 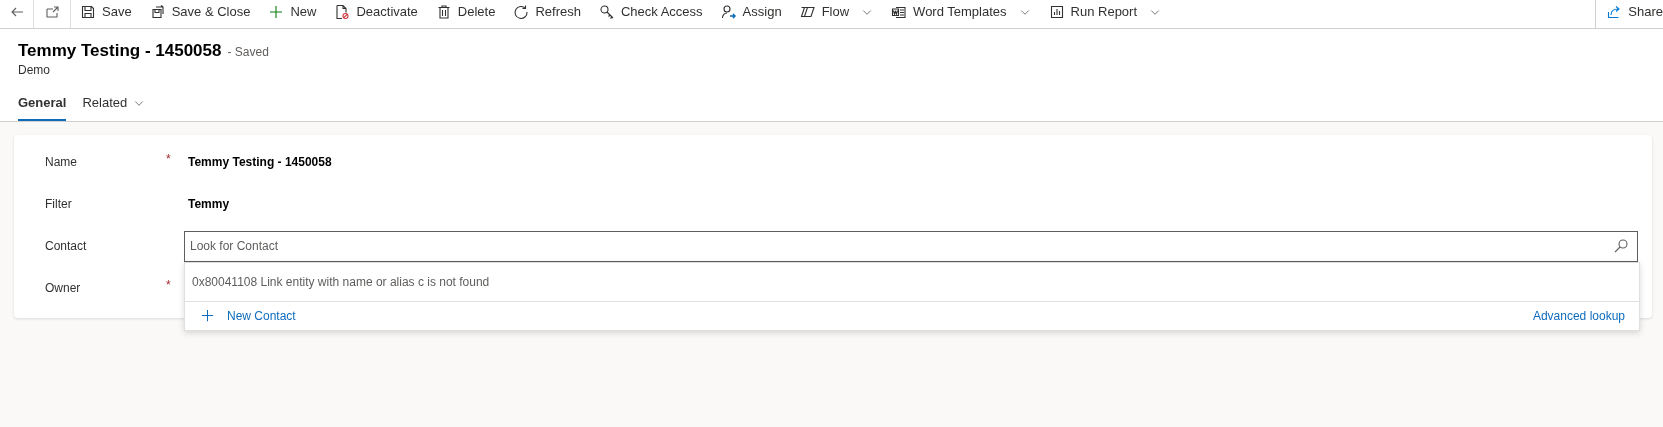 What do you see at coordinates (52, 11) in the screenshot?
I see `popout-icon` at bounding box center [52, 11].